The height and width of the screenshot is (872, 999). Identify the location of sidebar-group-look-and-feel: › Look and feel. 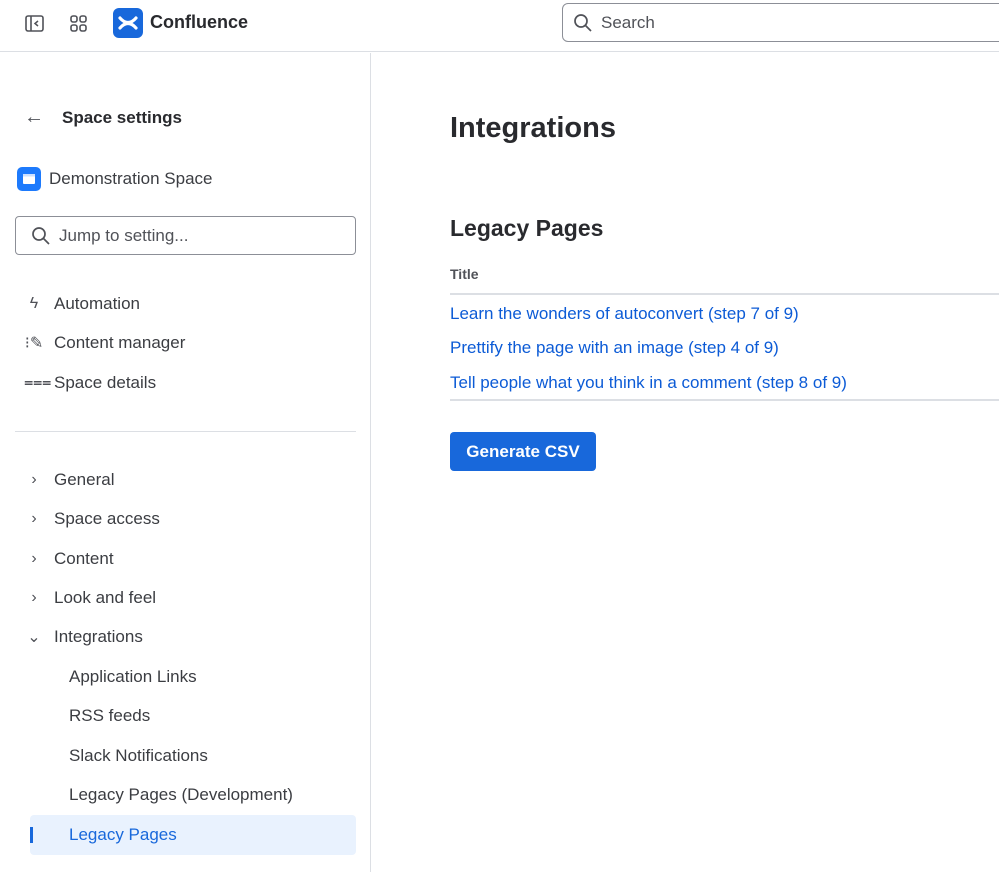
(90, 598).